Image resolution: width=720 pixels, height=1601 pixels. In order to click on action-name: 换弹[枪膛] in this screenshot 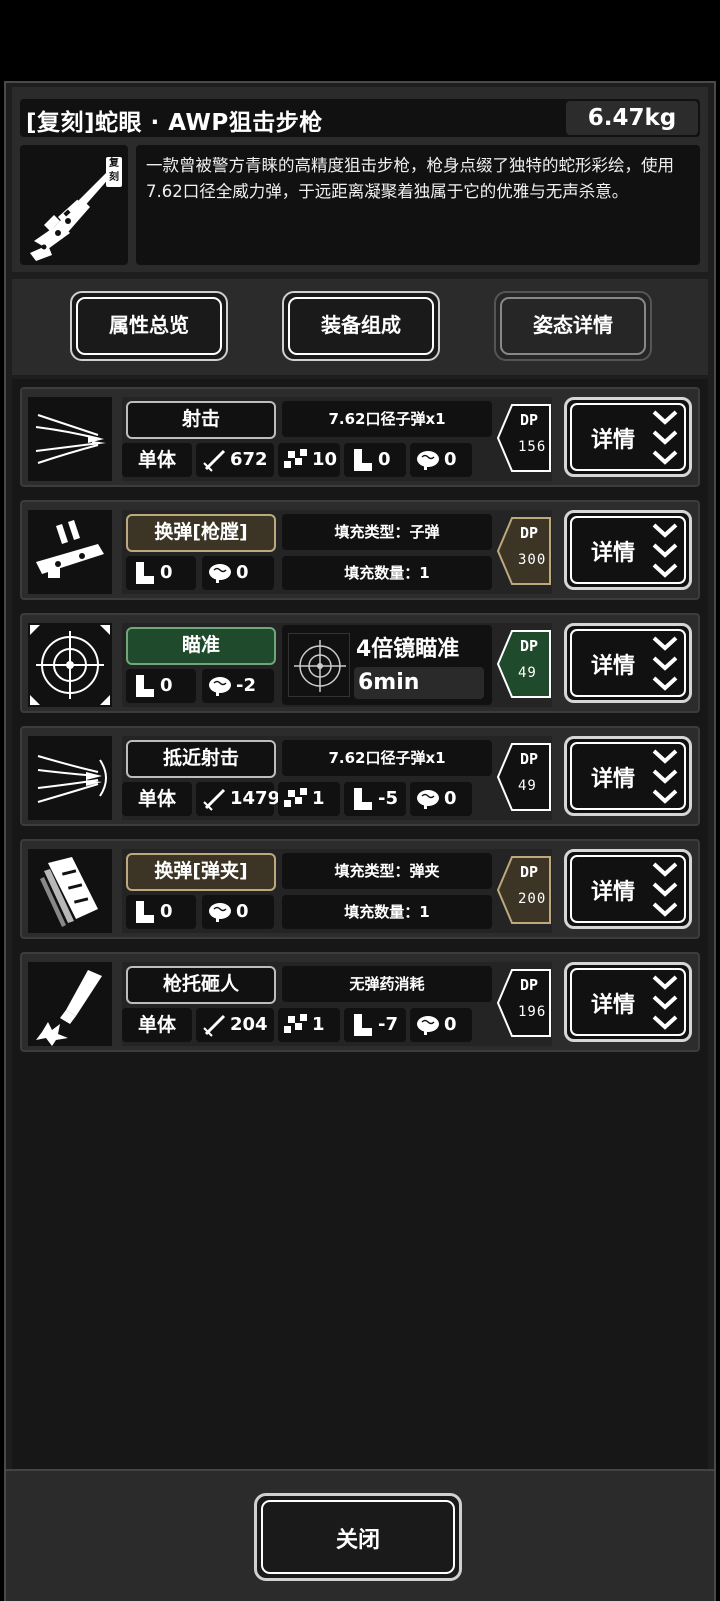, I will do `click(201, 533)`.